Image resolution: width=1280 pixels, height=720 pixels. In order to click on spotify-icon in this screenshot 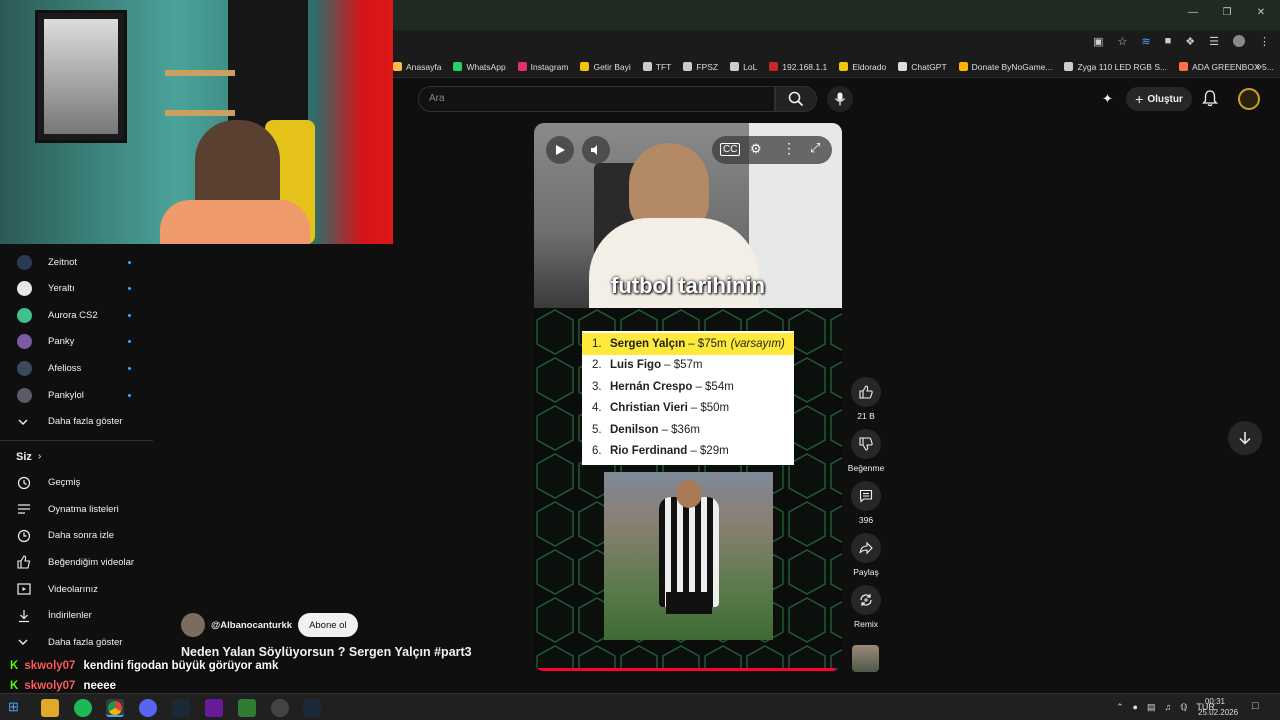, I will do `click(83, 708)`.